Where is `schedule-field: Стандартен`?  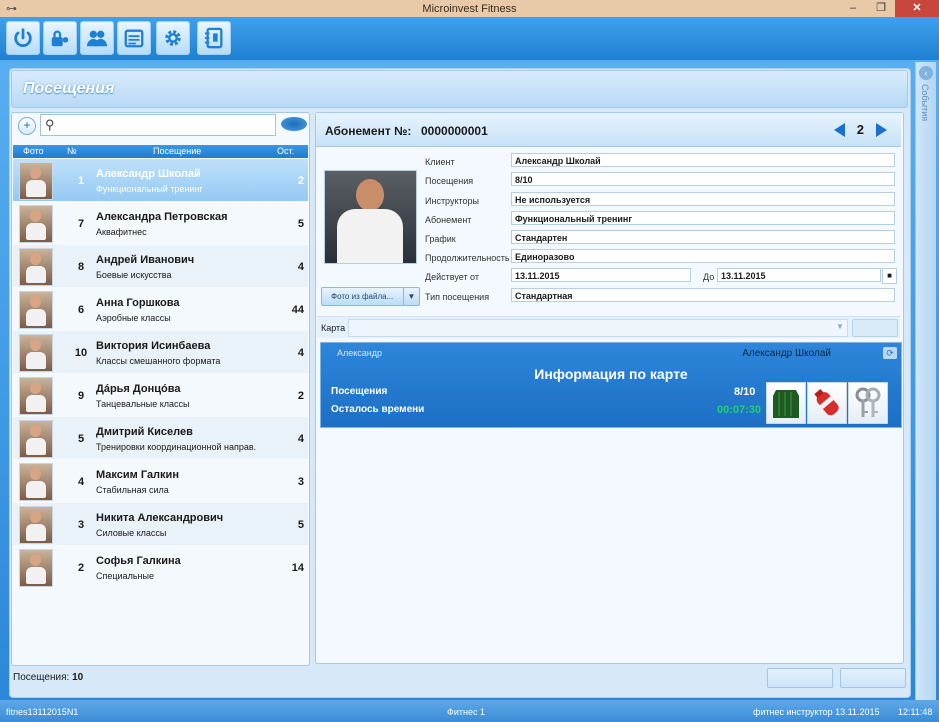
schedule-field: Стандартен is located at coordinates (703, 237).